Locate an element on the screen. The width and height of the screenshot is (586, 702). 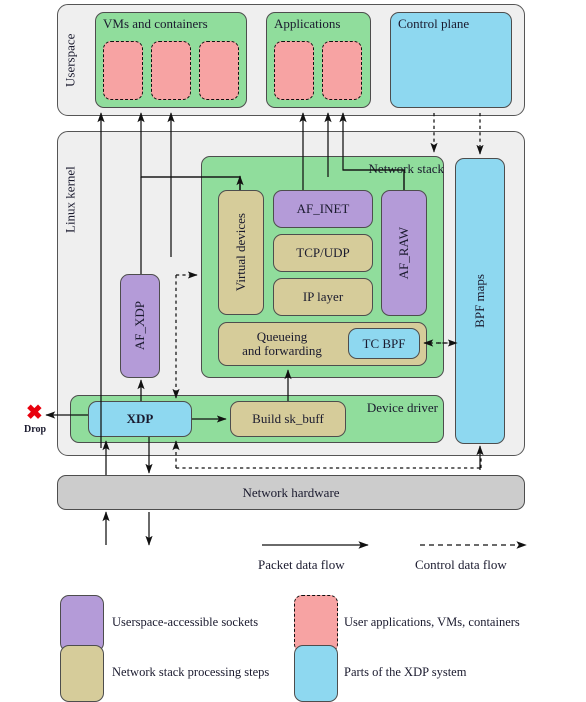
tc-bpf-label: TC BPF is located at coordinates (384, 343).